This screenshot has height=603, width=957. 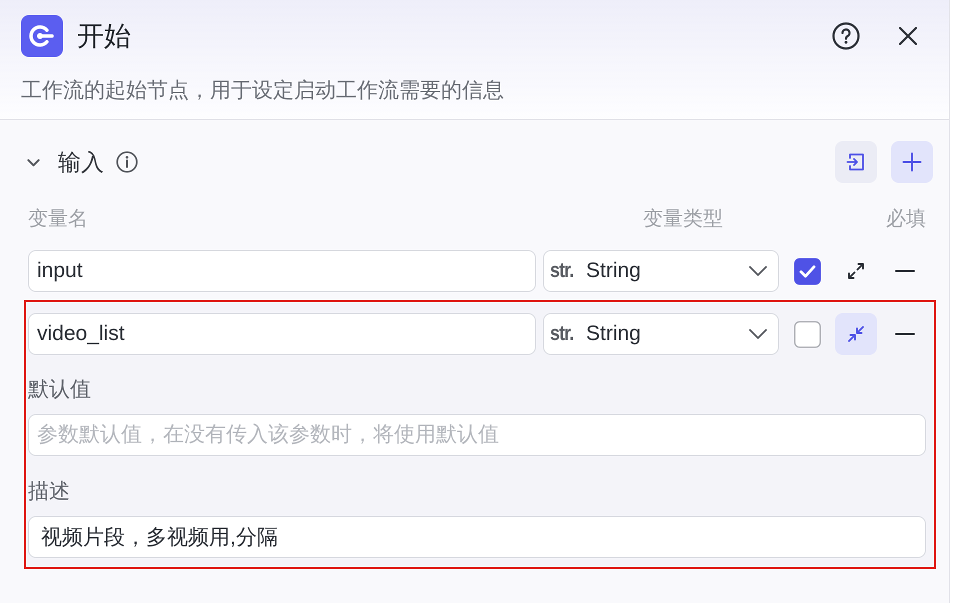 I want to click on node-description: 工作流的起始节点，用于设定启动工作流需要的信息, so click(x=263, y=91).